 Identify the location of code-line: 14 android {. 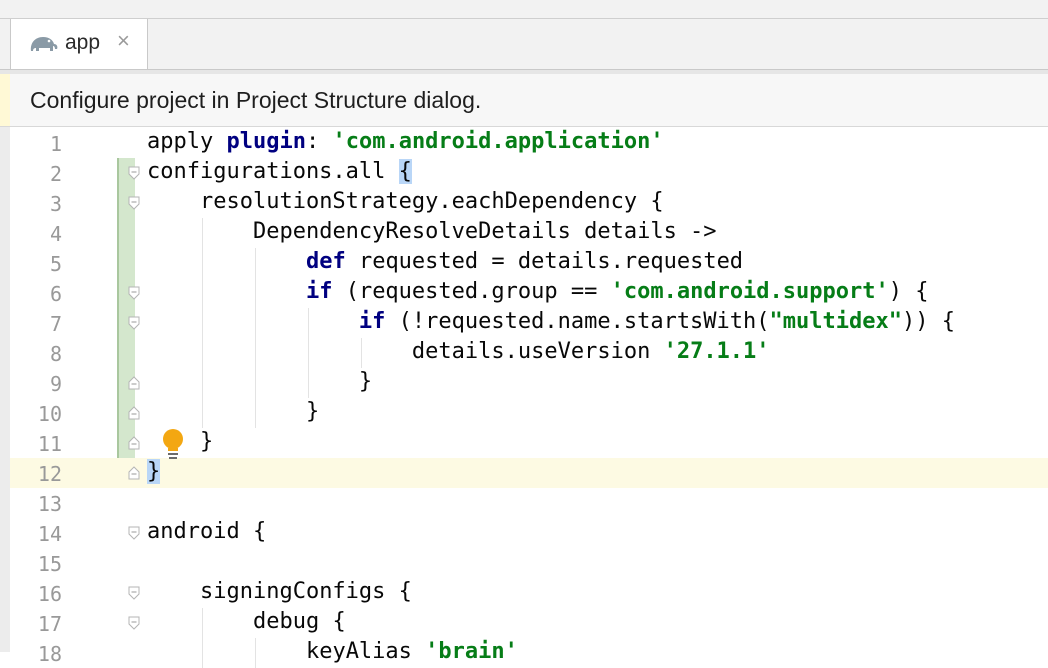
(529, 533).